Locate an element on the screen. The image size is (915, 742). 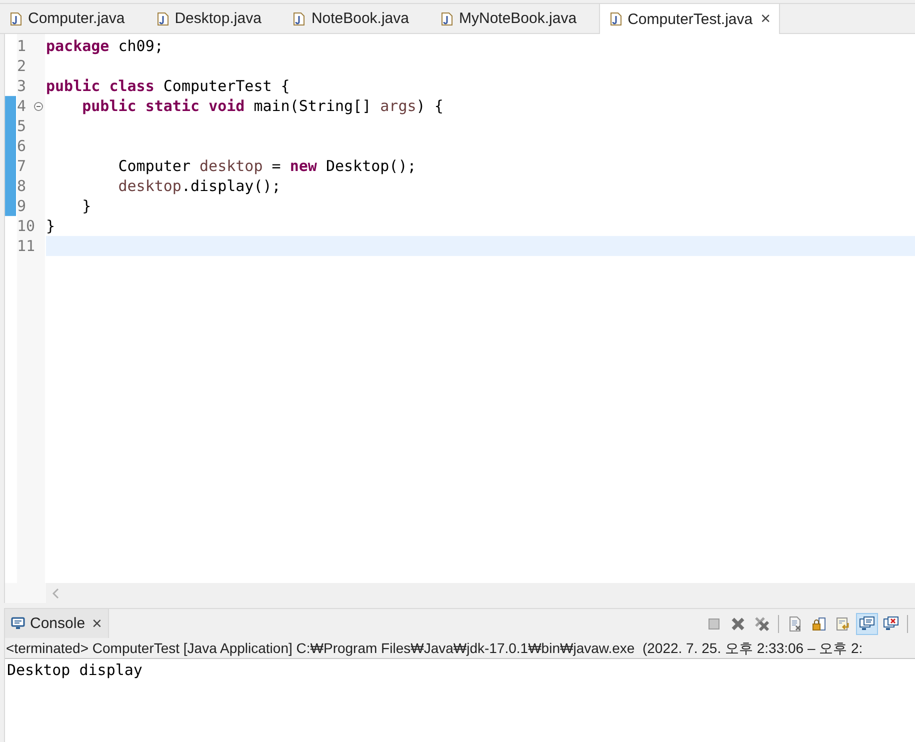
document-arrow-icon is located at coordinates (843, 624).